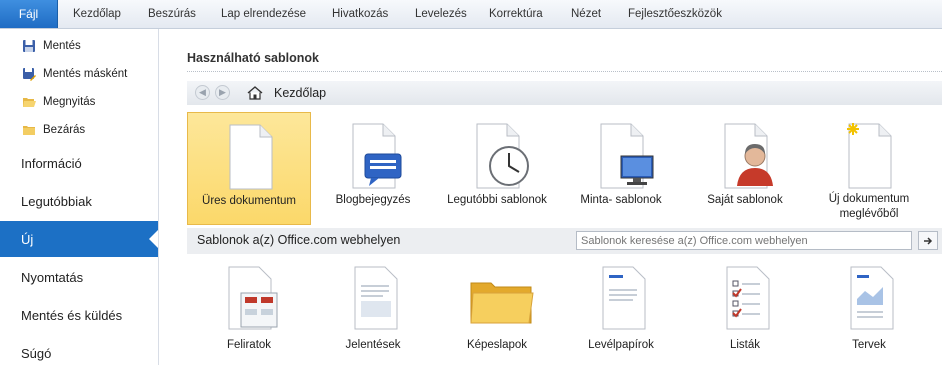 The image size is (942, 371). What do you see at coordinates (153, 239) in the screenshot?
I see `active-arrow-icon` at bounding box center [153, 239].